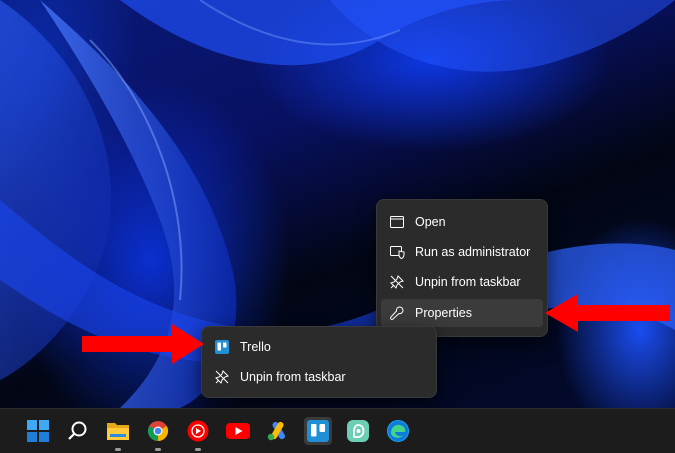 Image resolution: width=675 pixels, height=453 pixels. What do you see at coordinates (143, 344) in the screenshot?
I see `red-arrow-left` at bounding box center [143, 344].